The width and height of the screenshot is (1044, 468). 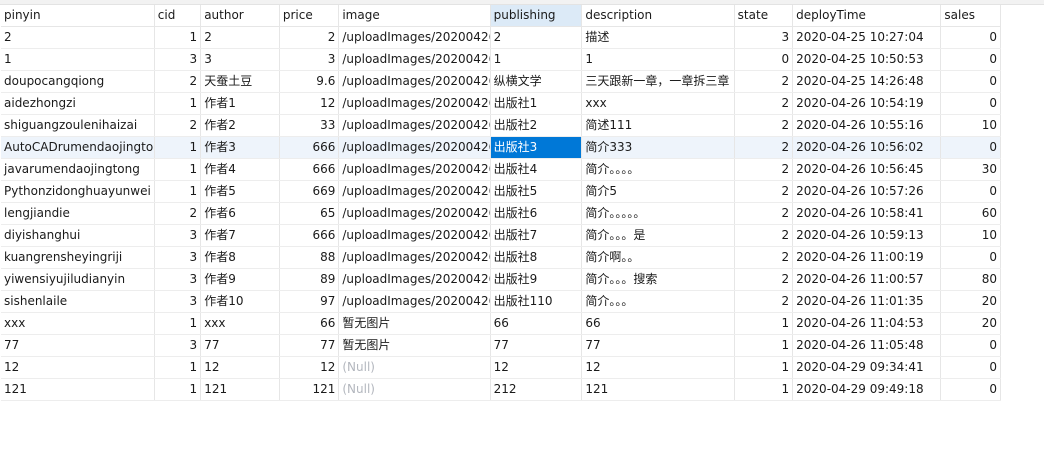 I want to click on cell-pinyin: shiguangzoulenihaizai, so click(x=78, y=125).